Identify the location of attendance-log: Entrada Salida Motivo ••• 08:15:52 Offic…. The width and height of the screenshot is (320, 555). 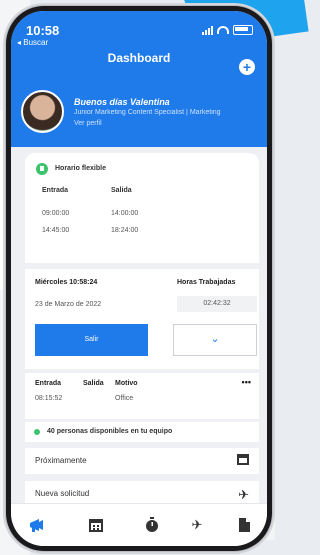
(142, 396).